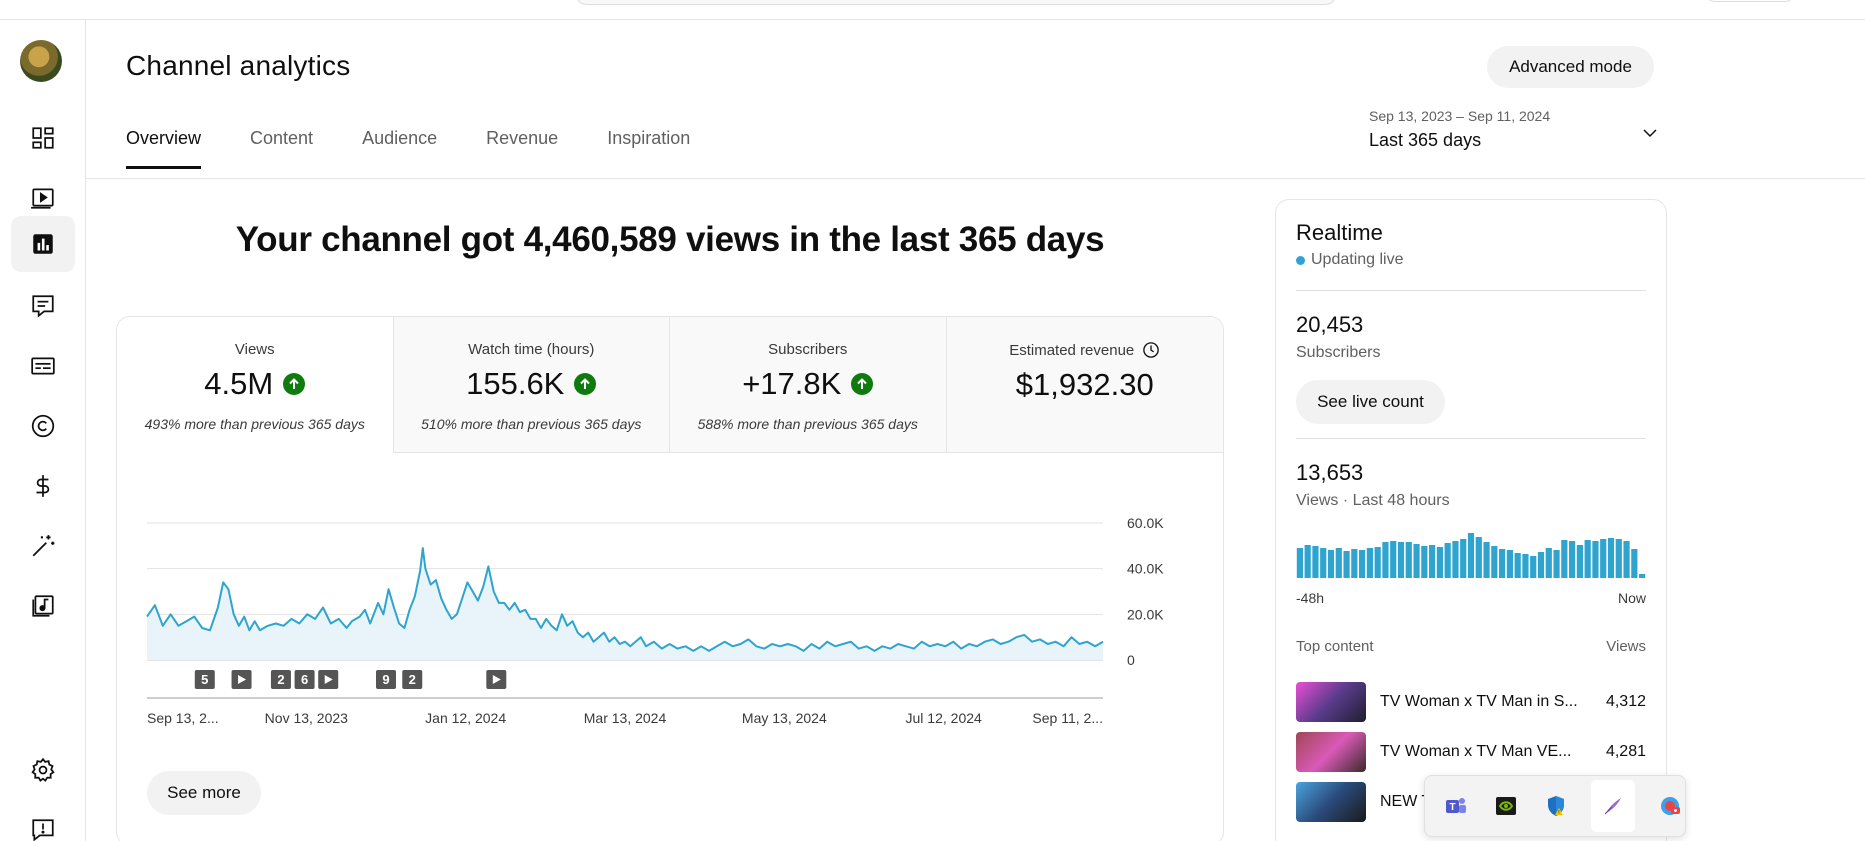 This screenshot has height=841, width=1865. What do you see at coordinates (43, 244) in the screenshot?
I see `analytics-icon` at bounding box center [43, 244].